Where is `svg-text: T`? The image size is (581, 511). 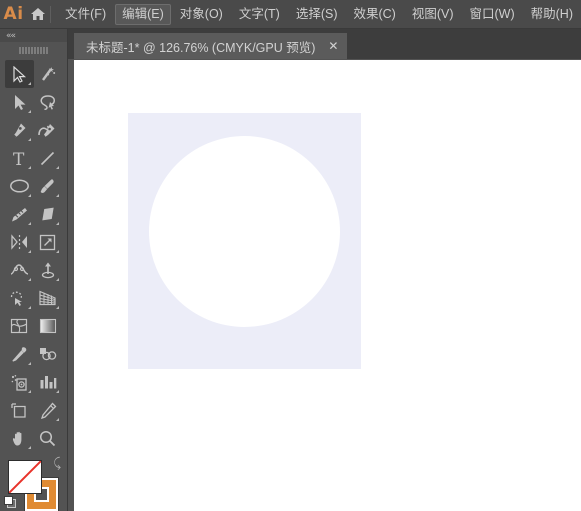
svg-text: T is located at coordinates (19, 158).